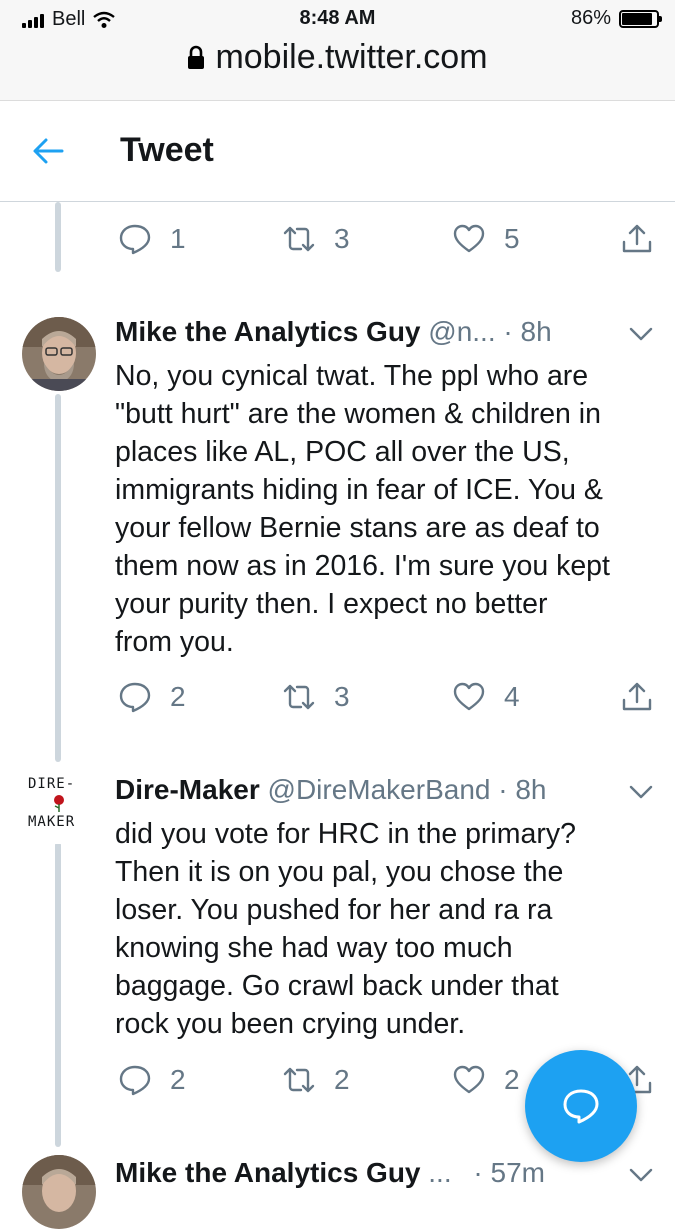 The height and width of the screenshot is (1229, 675). I want to click on avatar-logo-bottom: MAKER, so click(52, 822).